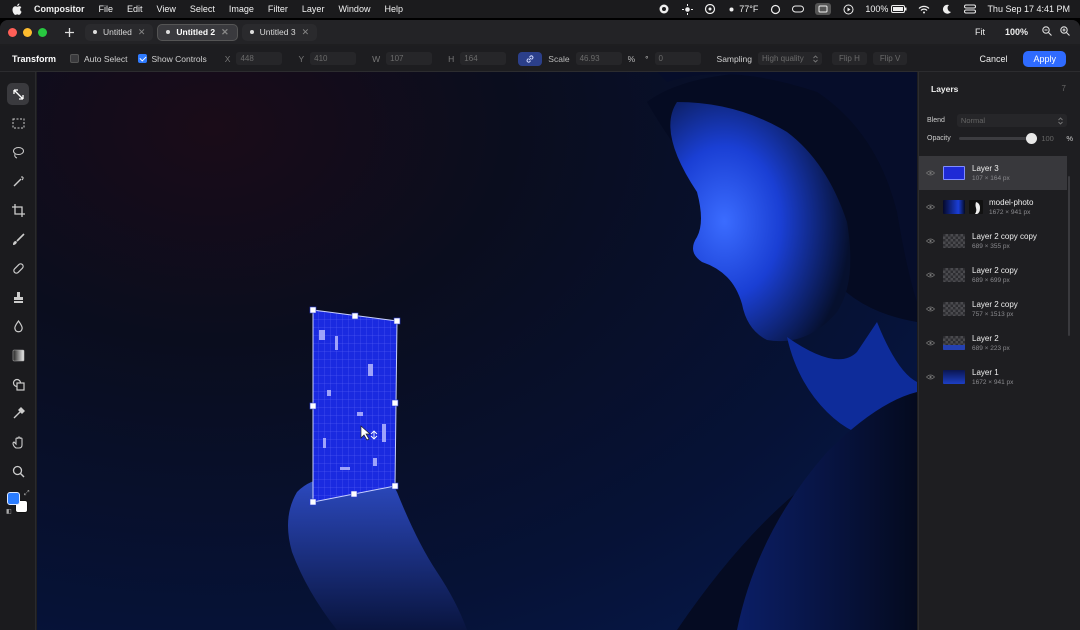 Image resolution: width=1080 pixels, height=630 pixels. I want to click on foreground-color-swatch, so click(13, 498).